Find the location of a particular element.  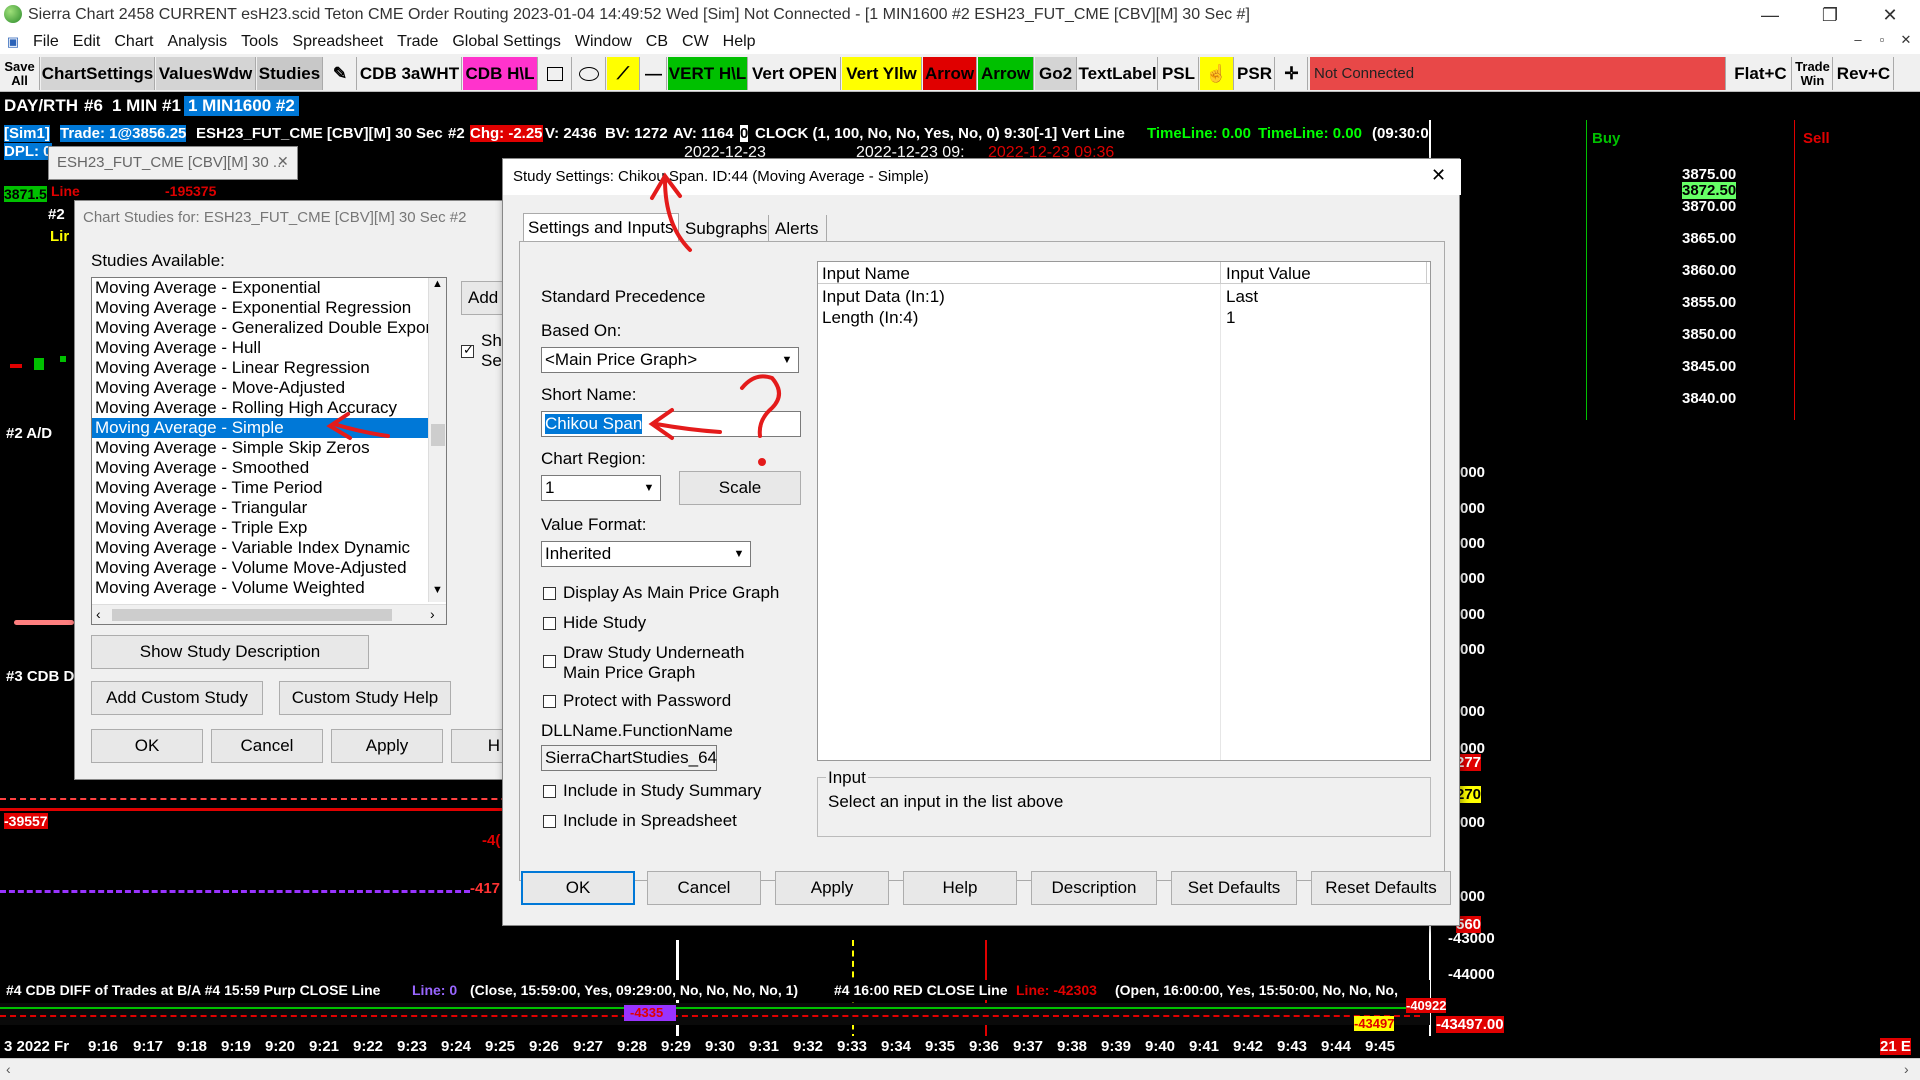

scale-button: Scale is located at coordinates (740, 488).